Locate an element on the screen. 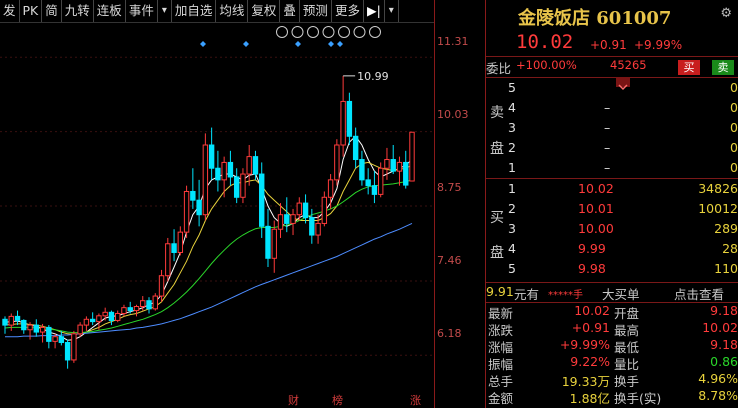 This screenshot has height=408, width=738. toolbar-event-button: 事件 is located at coordinates (142, 11).